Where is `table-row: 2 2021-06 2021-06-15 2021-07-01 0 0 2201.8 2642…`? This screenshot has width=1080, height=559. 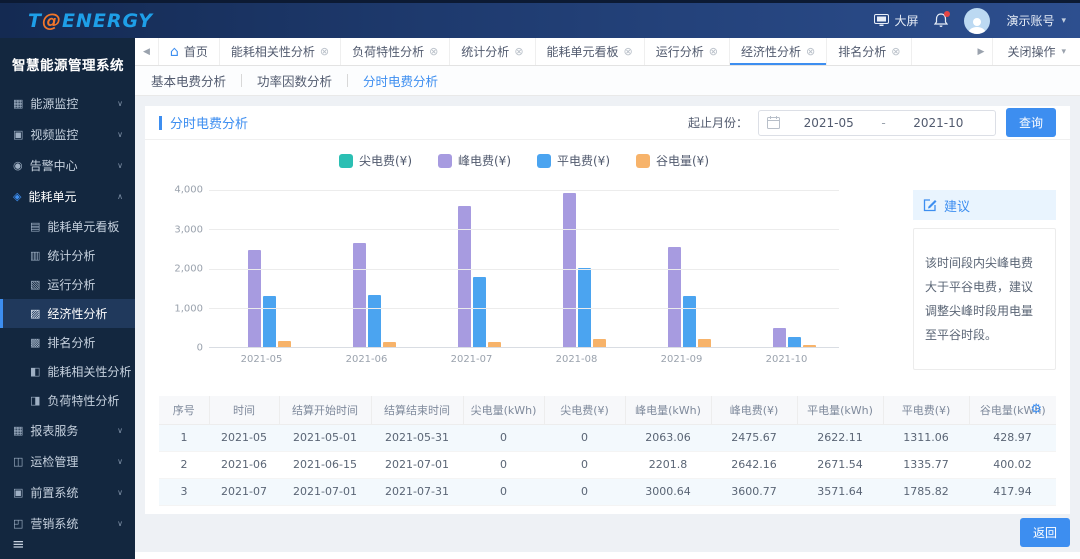
table-row: 2 2021-06 2021-06-15 2021-07-01 0 0 2201.8 2642… is located at coordinates (607, 465).